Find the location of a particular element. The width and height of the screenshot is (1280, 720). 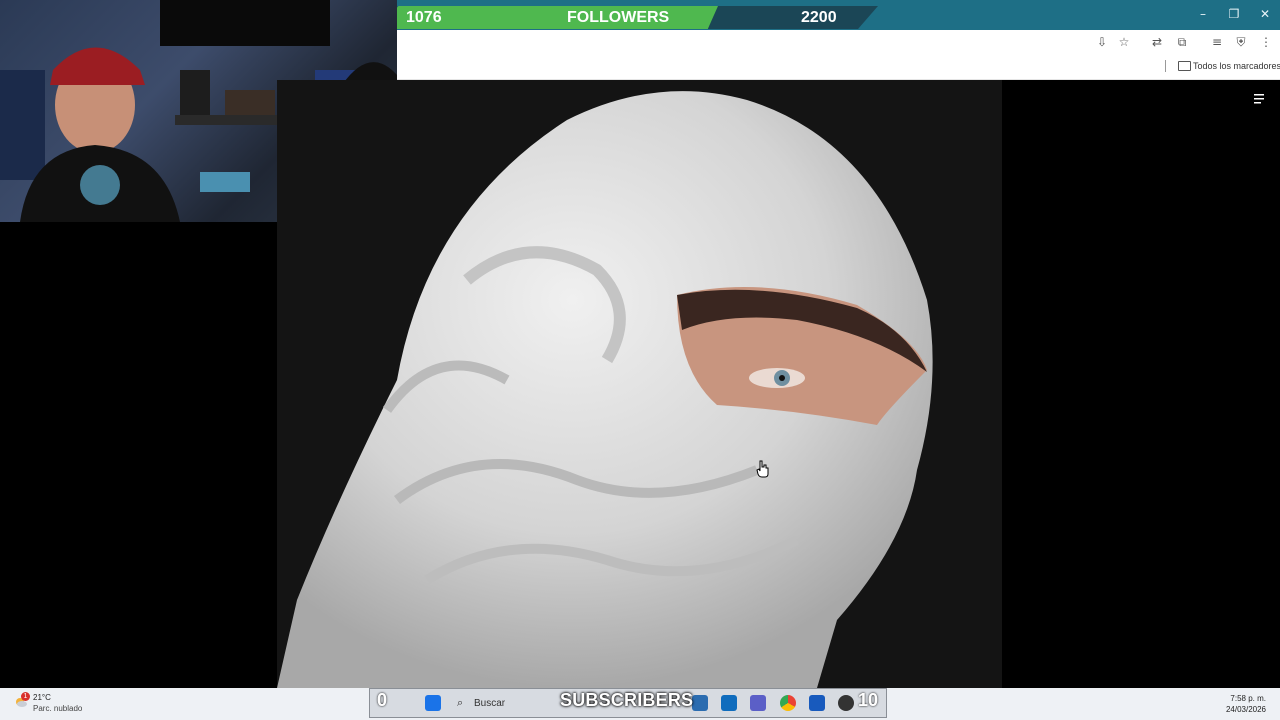

search-icon: ⌕ is located at coordinates (460, 703).